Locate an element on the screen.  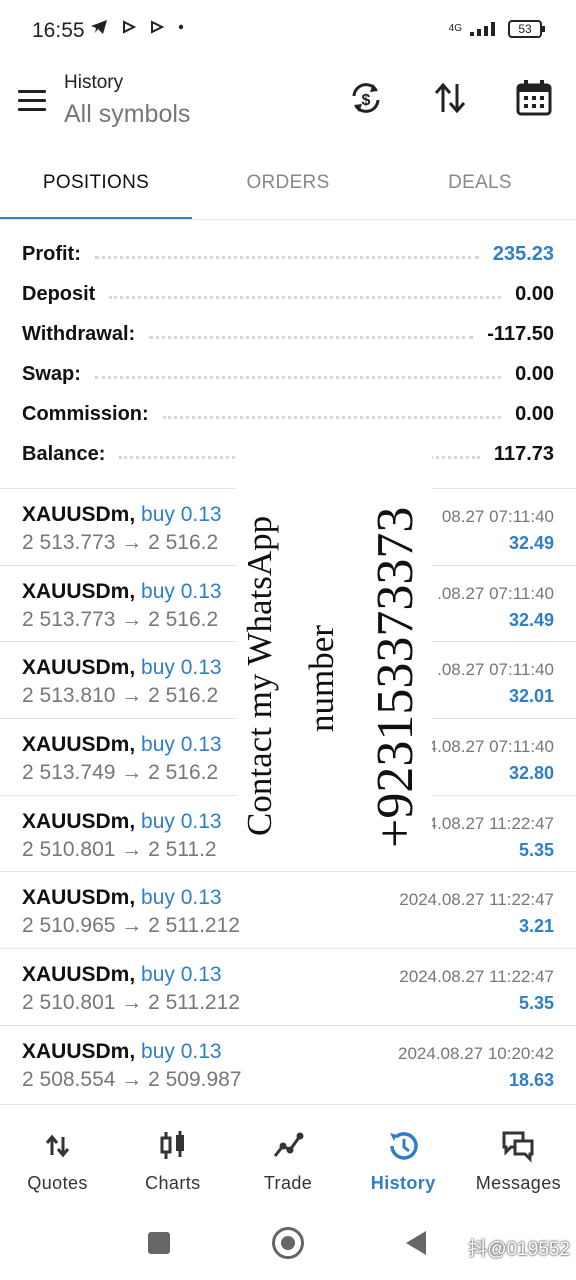
summary-row-commission: Commission: 0.00 is located at coordinates (288, 414).